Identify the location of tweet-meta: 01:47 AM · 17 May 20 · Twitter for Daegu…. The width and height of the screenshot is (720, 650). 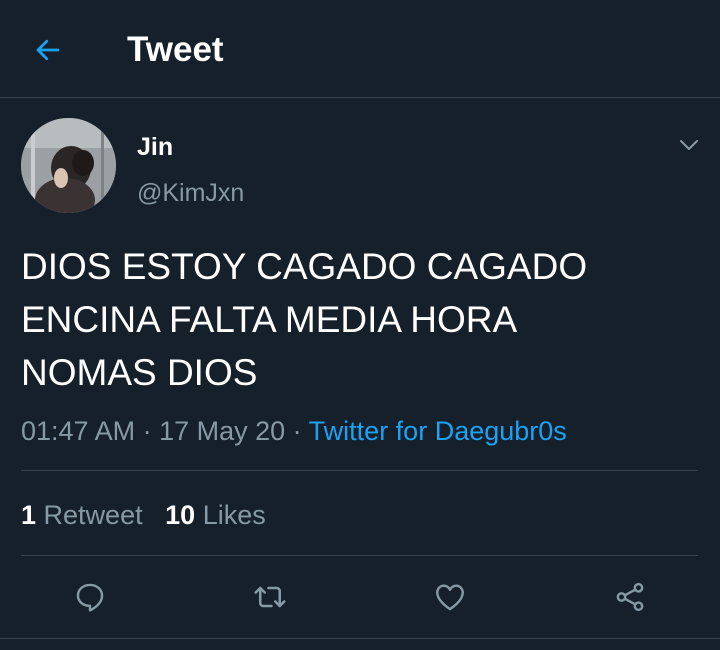
(294, 431).